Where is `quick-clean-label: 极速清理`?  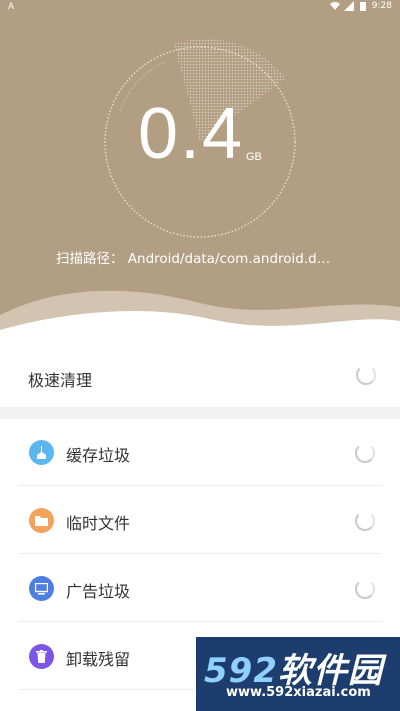
quick-clean-label: 极速清理 is located at coordinates (60, 380).